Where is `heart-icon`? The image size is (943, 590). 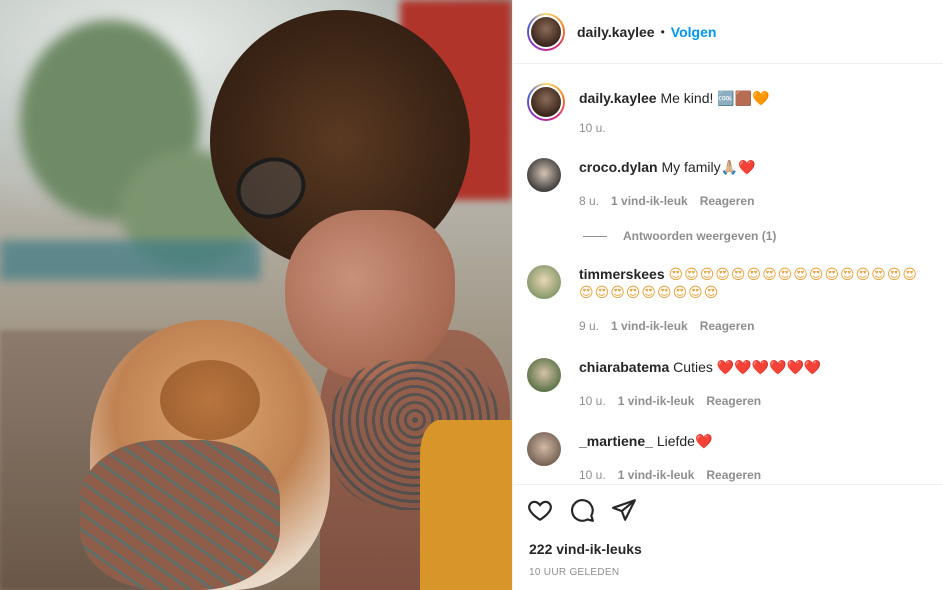
heart-icon is located at coordinates (540, 510).